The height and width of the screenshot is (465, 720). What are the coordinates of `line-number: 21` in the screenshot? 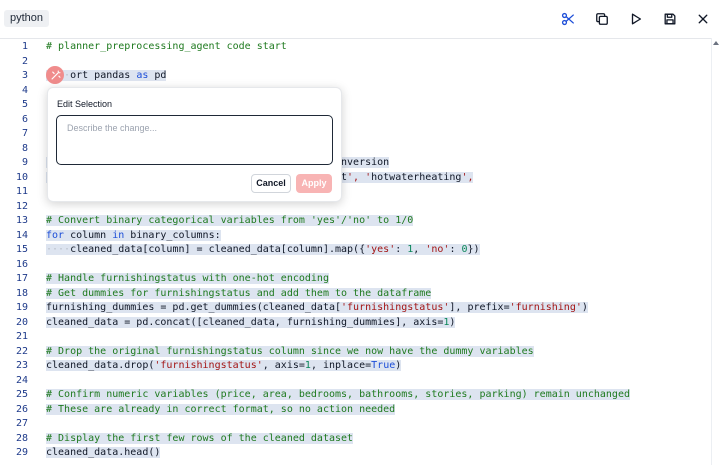 It's located at (21, 336).